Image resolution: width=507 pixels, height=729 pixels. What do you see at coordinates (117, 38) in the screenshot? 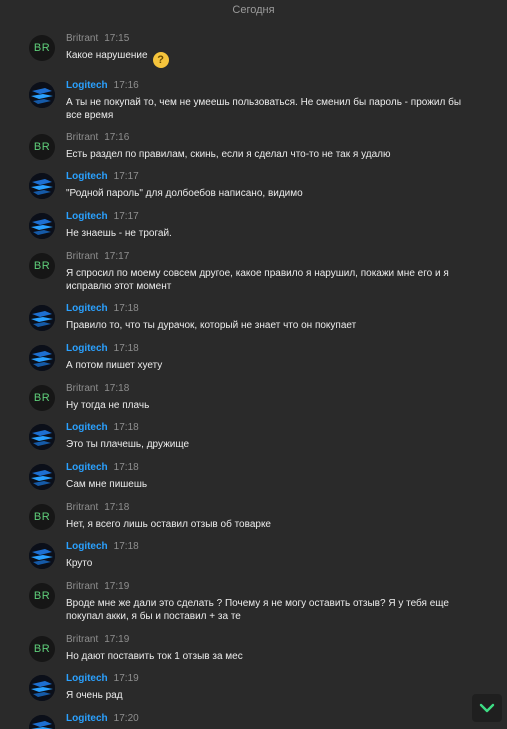
I see `message-time: 17:15` at bounding box center [117, 38].